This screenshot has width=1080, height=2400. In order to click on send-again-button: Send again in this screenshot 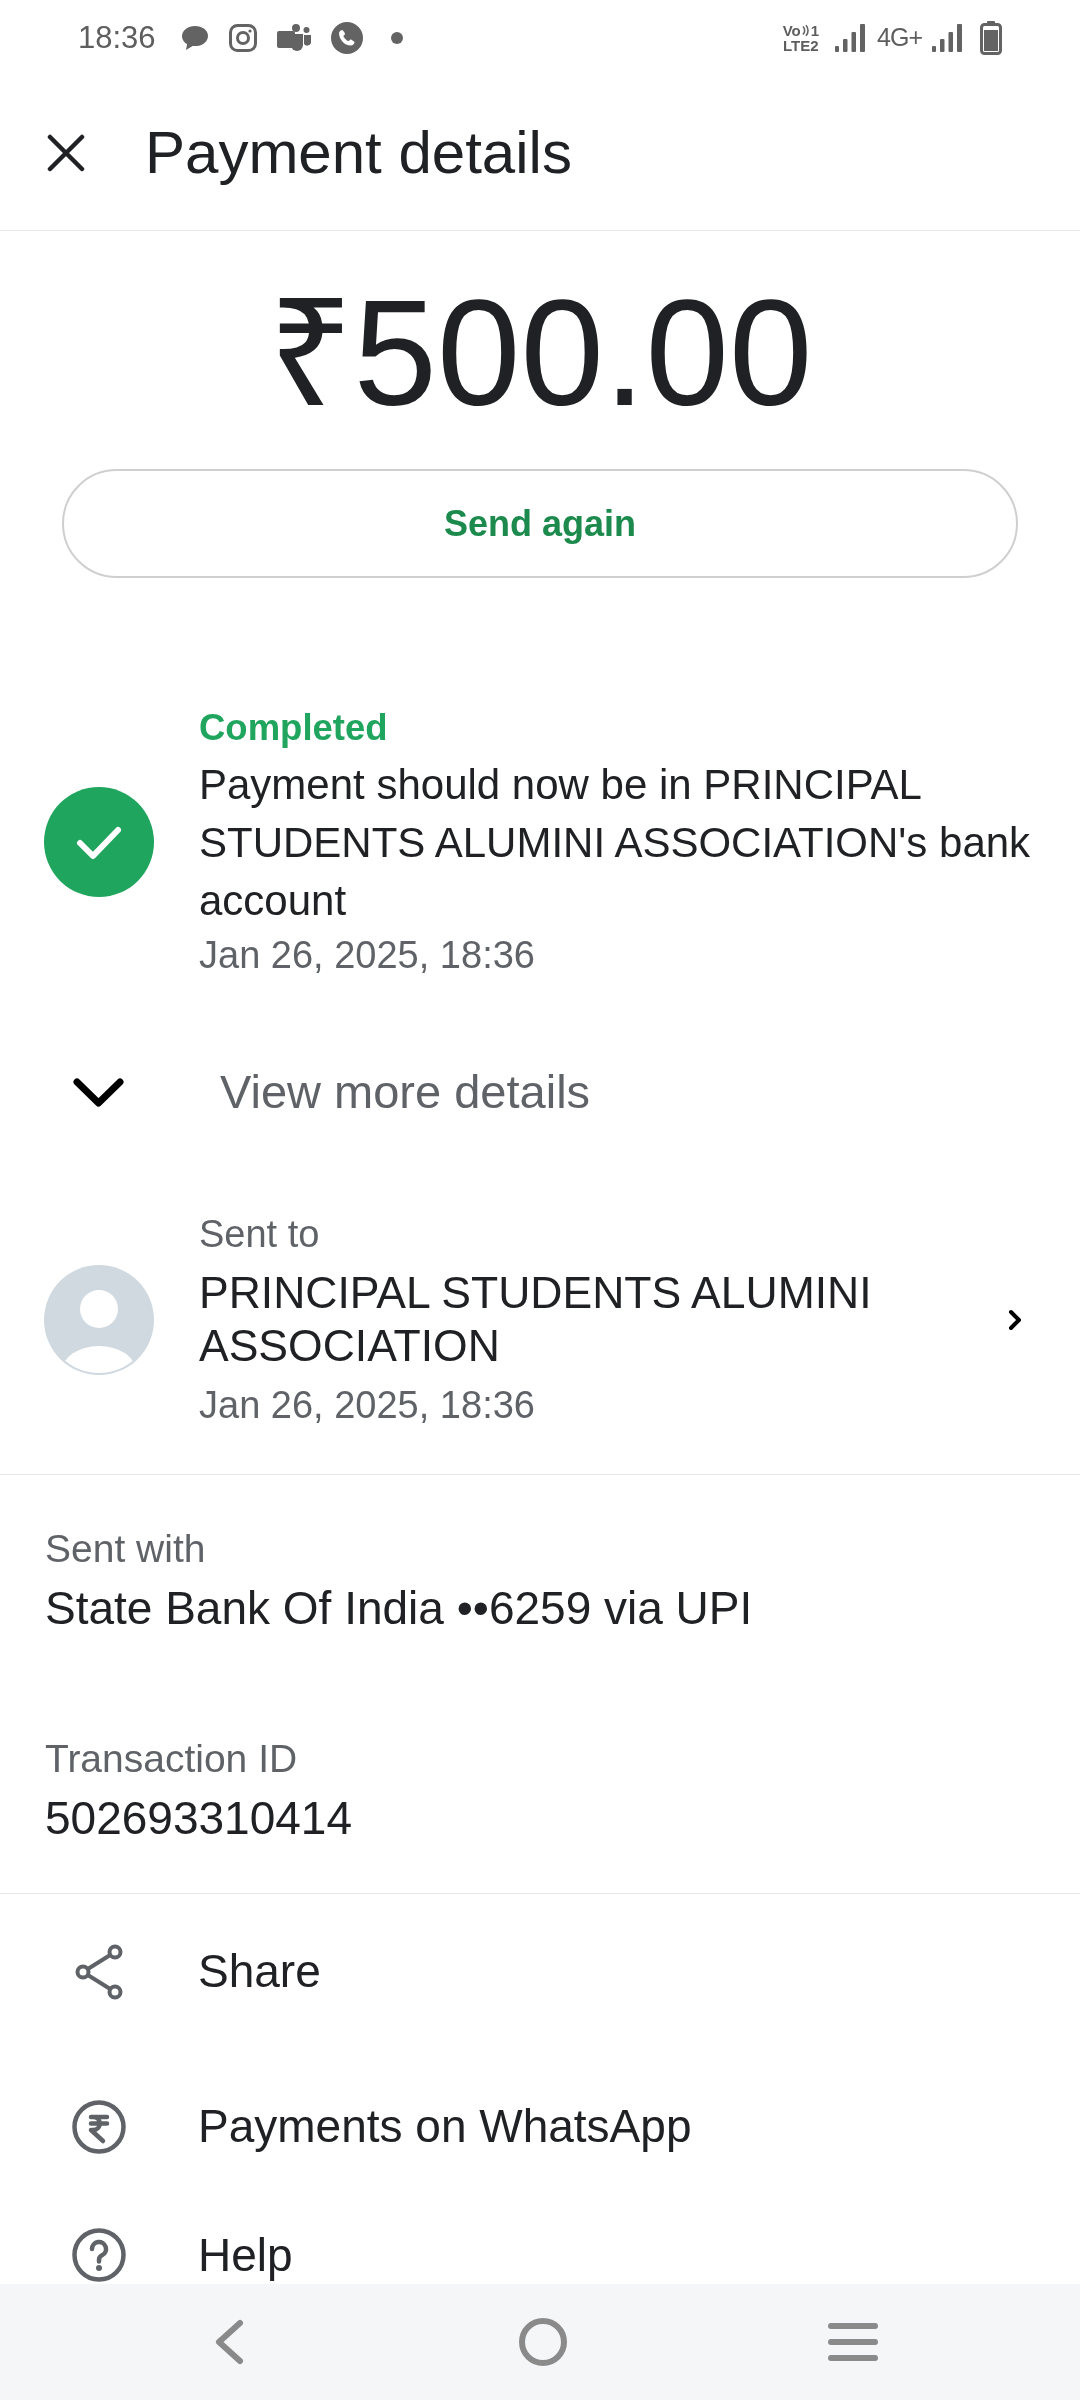, I will do `click(540, 523)`.